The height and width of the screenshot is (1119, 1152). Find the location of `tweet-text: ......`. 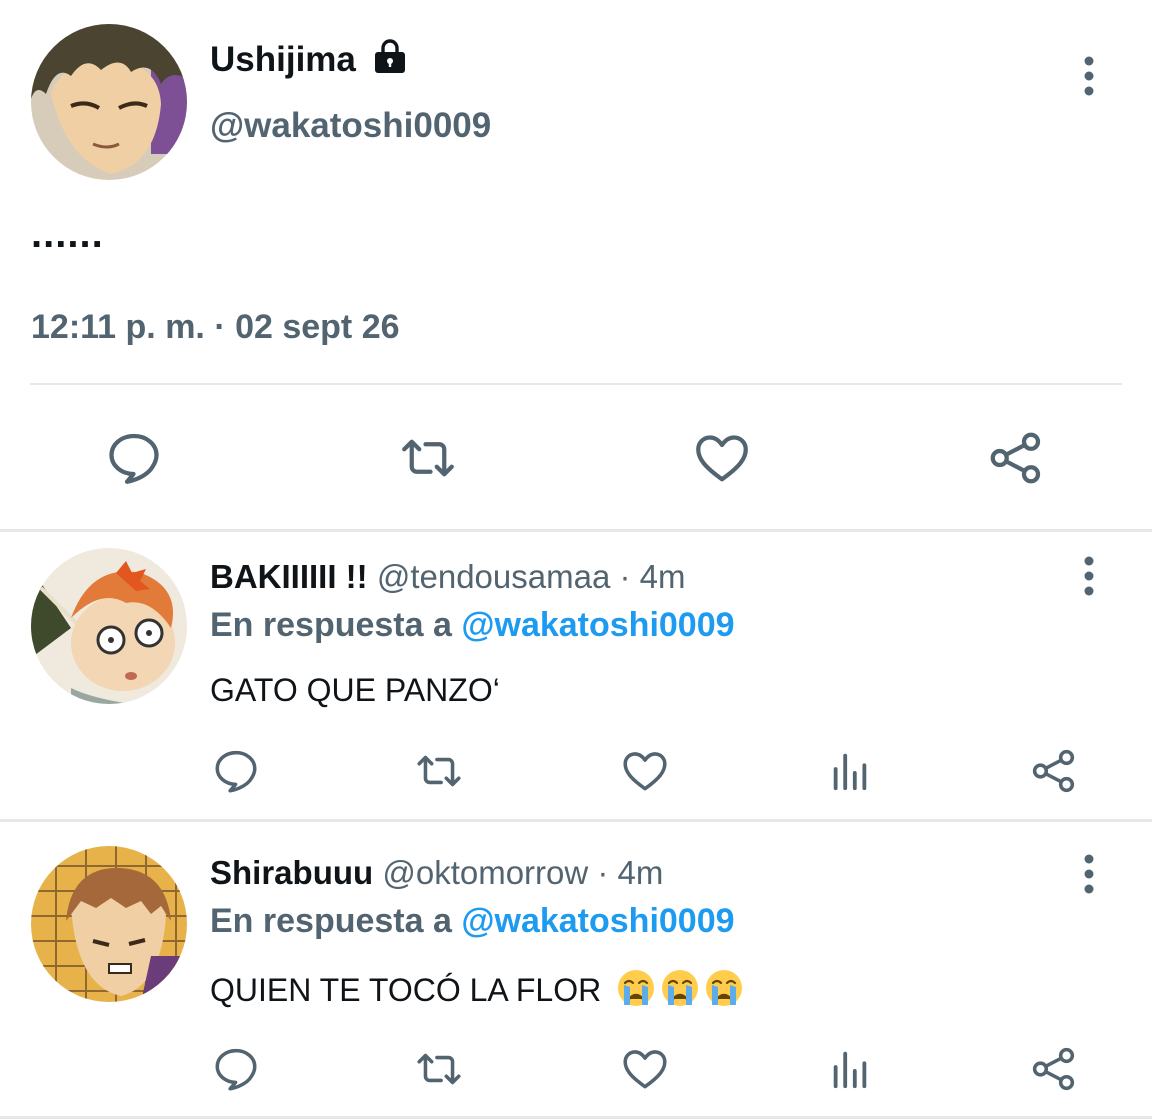

tweet-text: ...... is located at coordinates (67, 234).